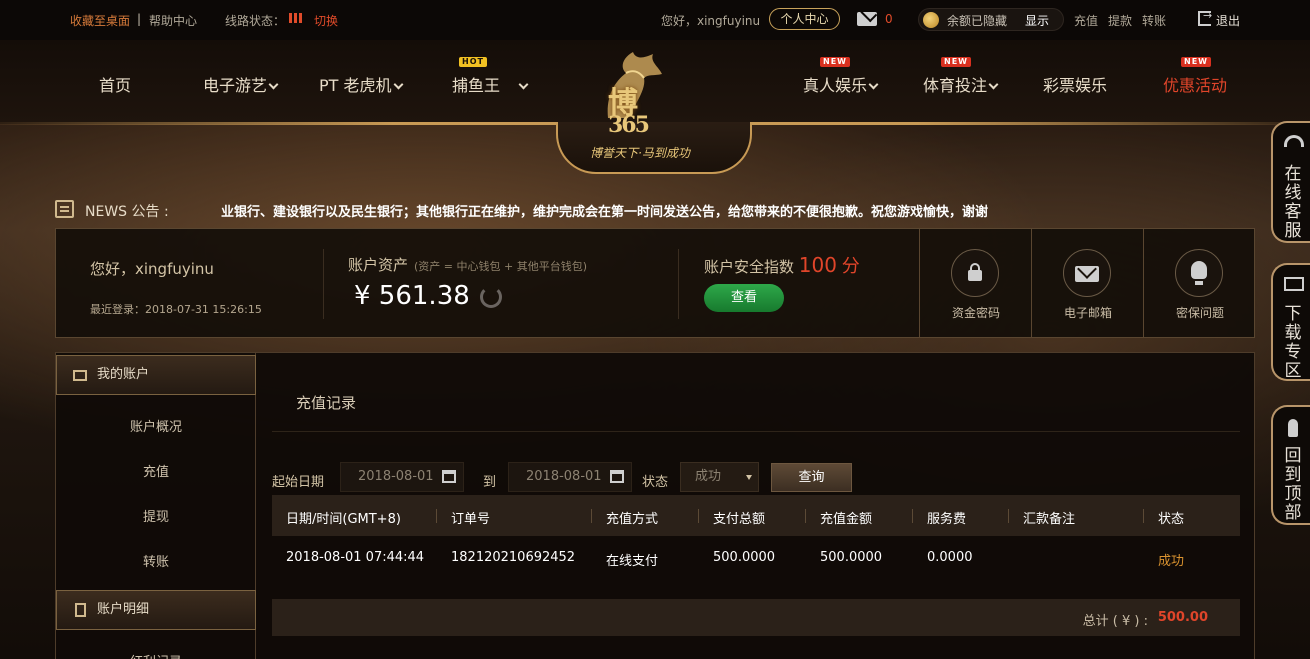  I want to click on status-select: 成功, so click(719, 477).